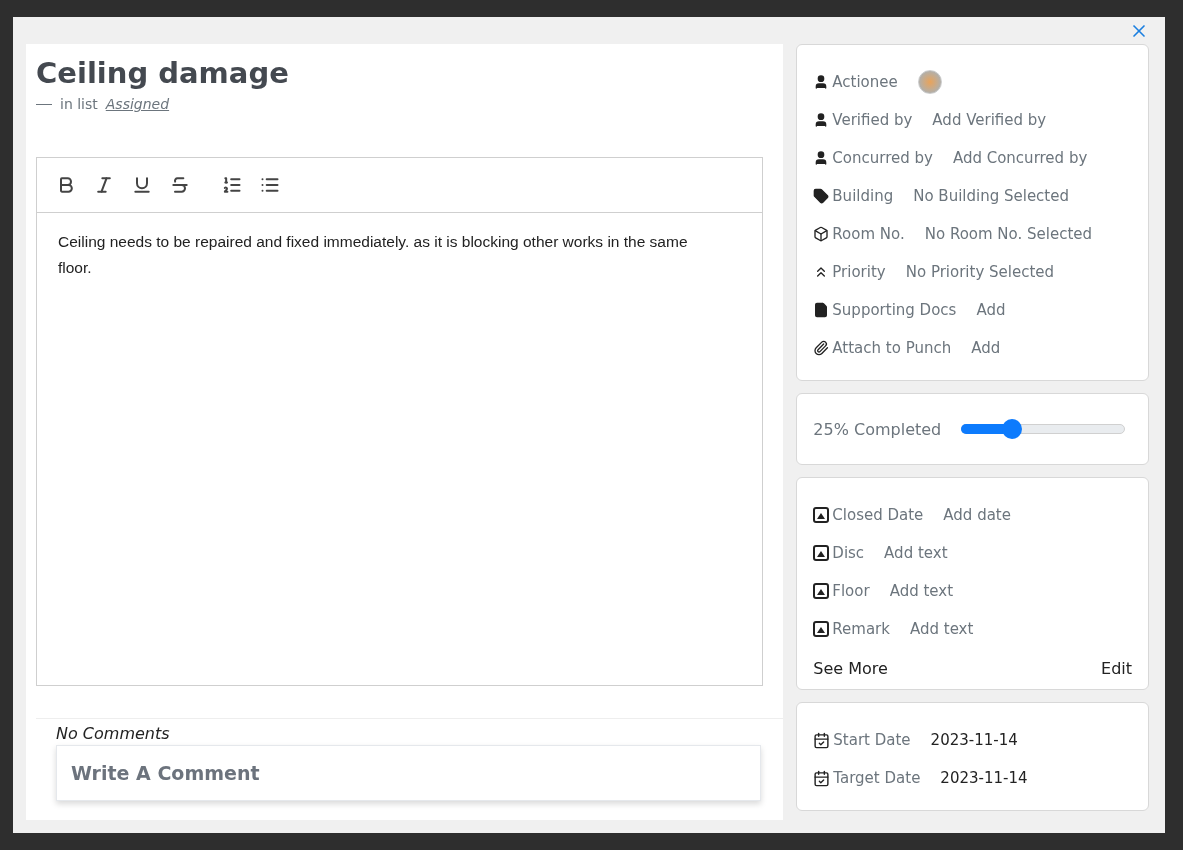  Describe the element at coordinates (79, 104) in the screenshot. I see `list-prefix: in list` at that location.